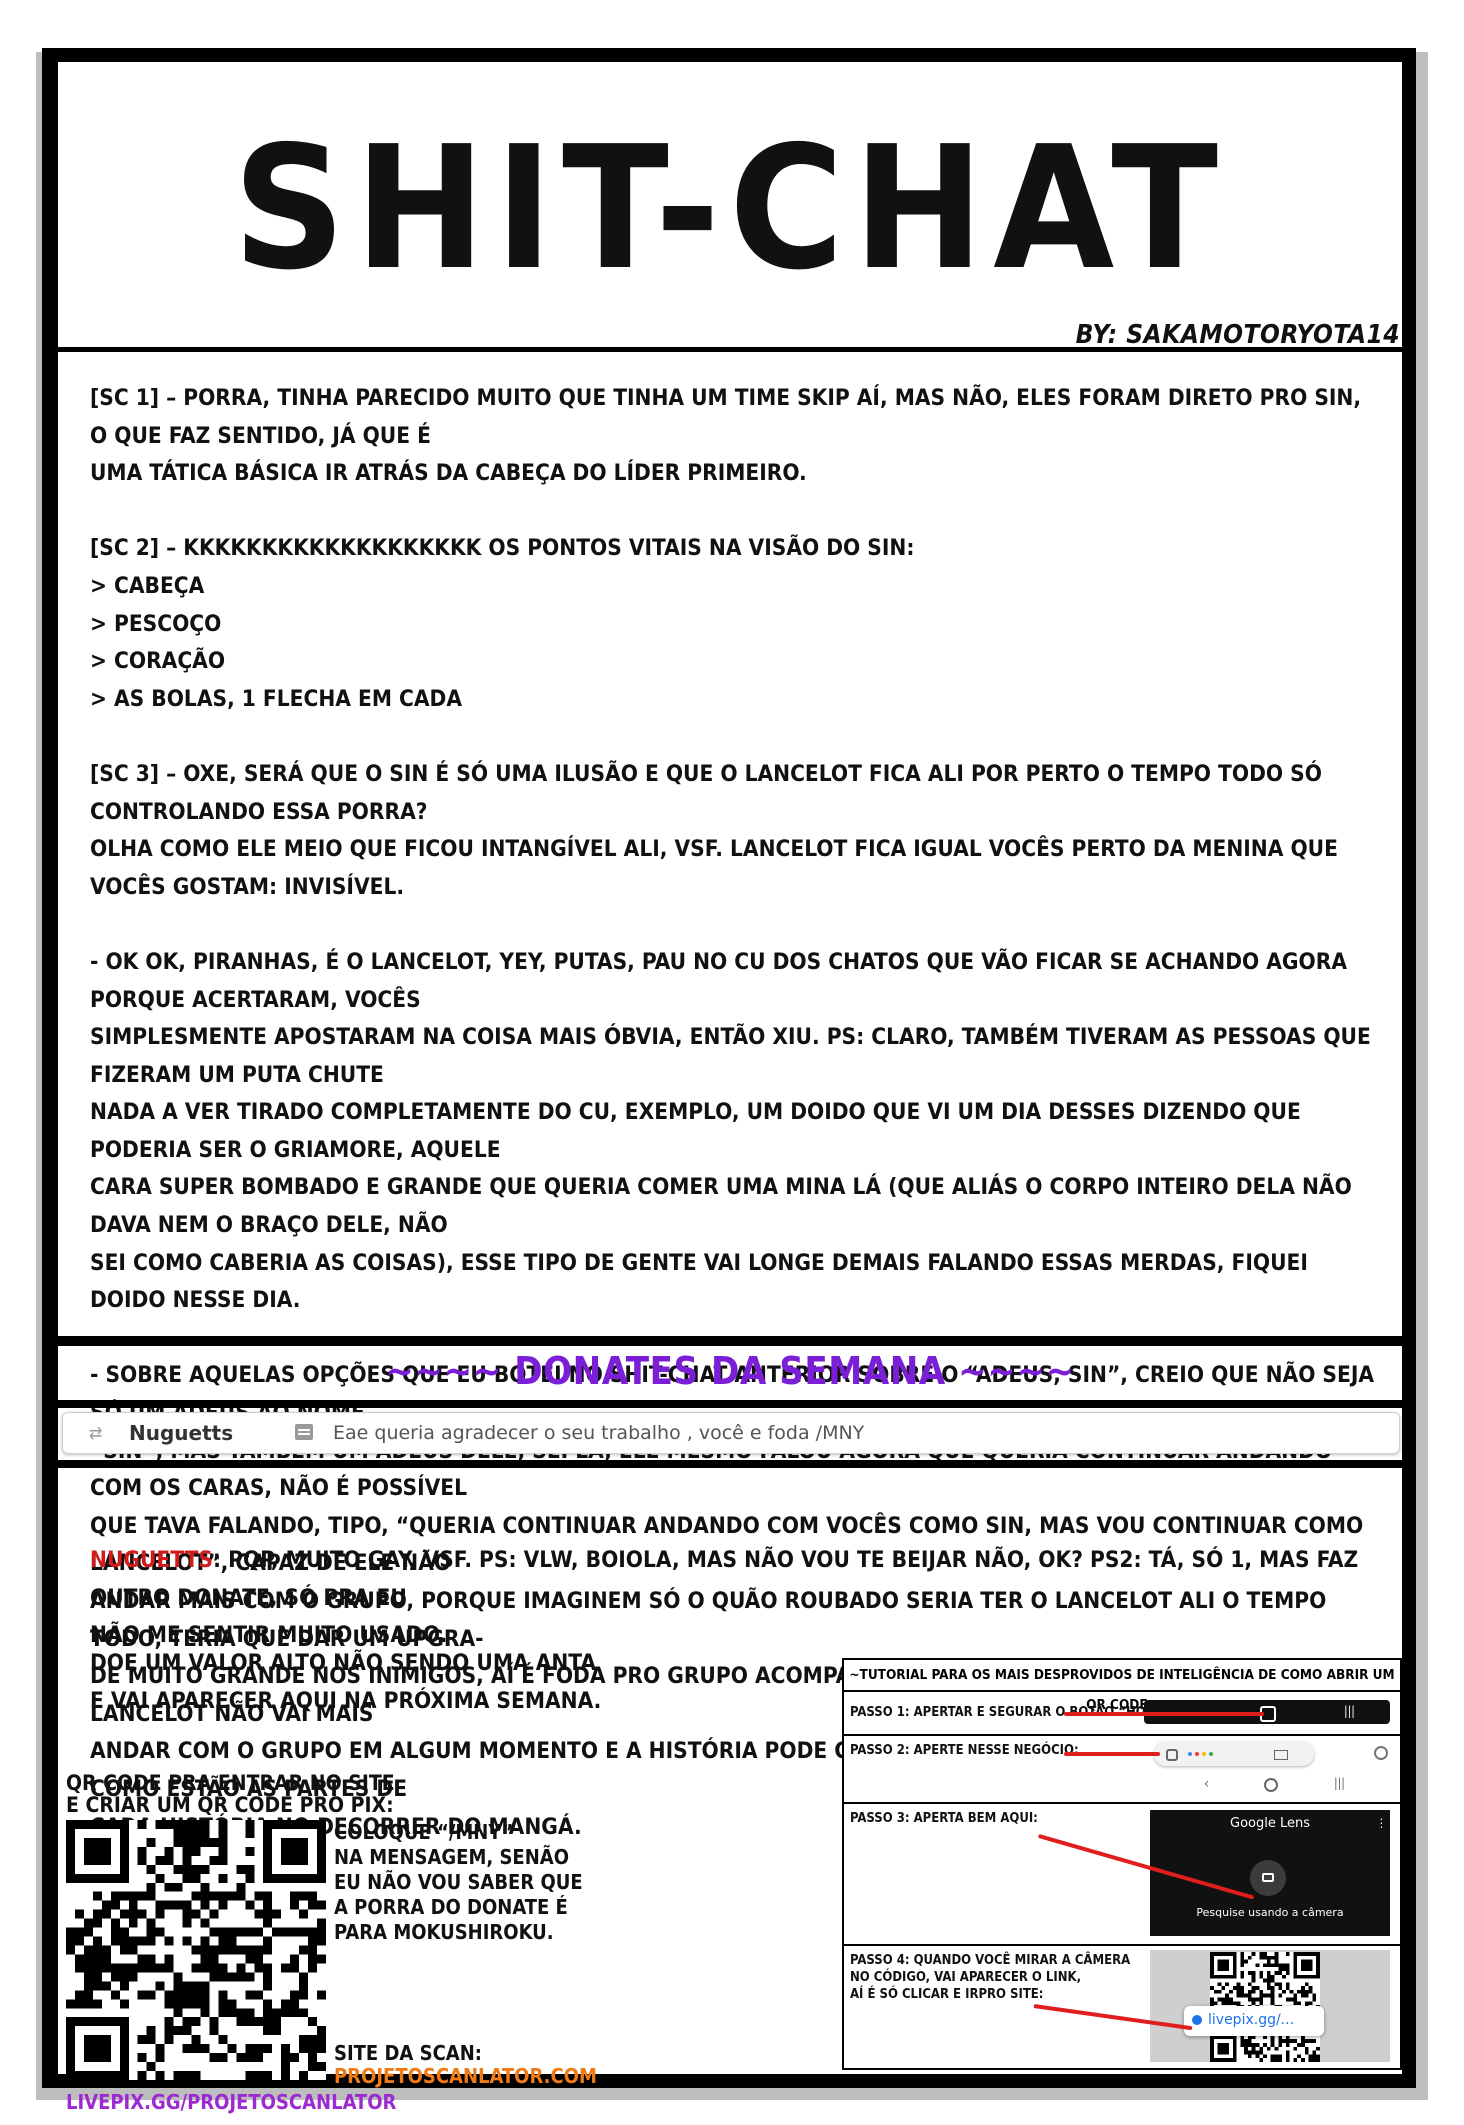 The width and height of the screenshot is (1464, 2125). I want to click on assistant-bar, so click(1234, 1754).